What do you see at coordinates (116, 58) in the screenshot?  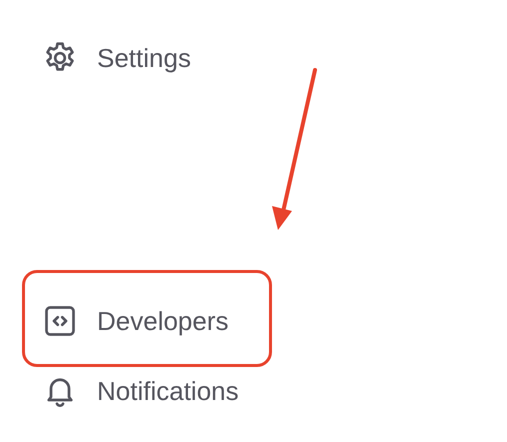 I see `sidebar-item: Settings` at bounding box center [116, 58].